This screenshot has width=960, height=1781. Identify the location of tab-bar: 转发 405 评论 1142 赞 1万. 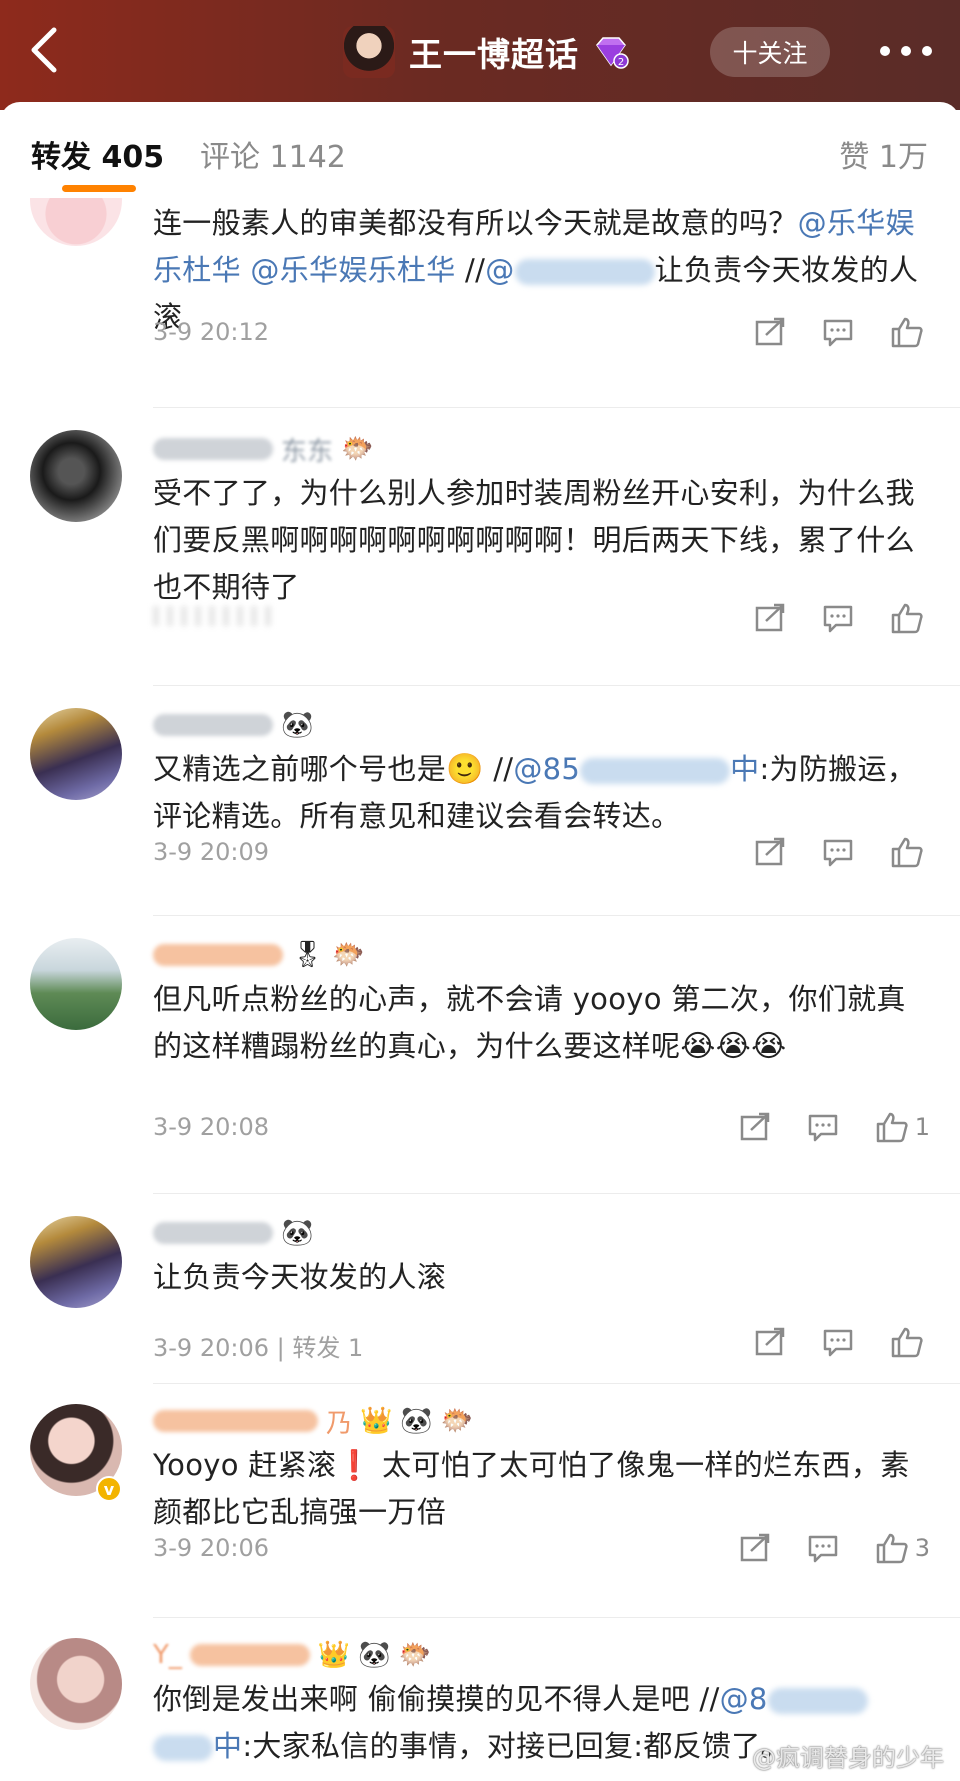
(480, 150).